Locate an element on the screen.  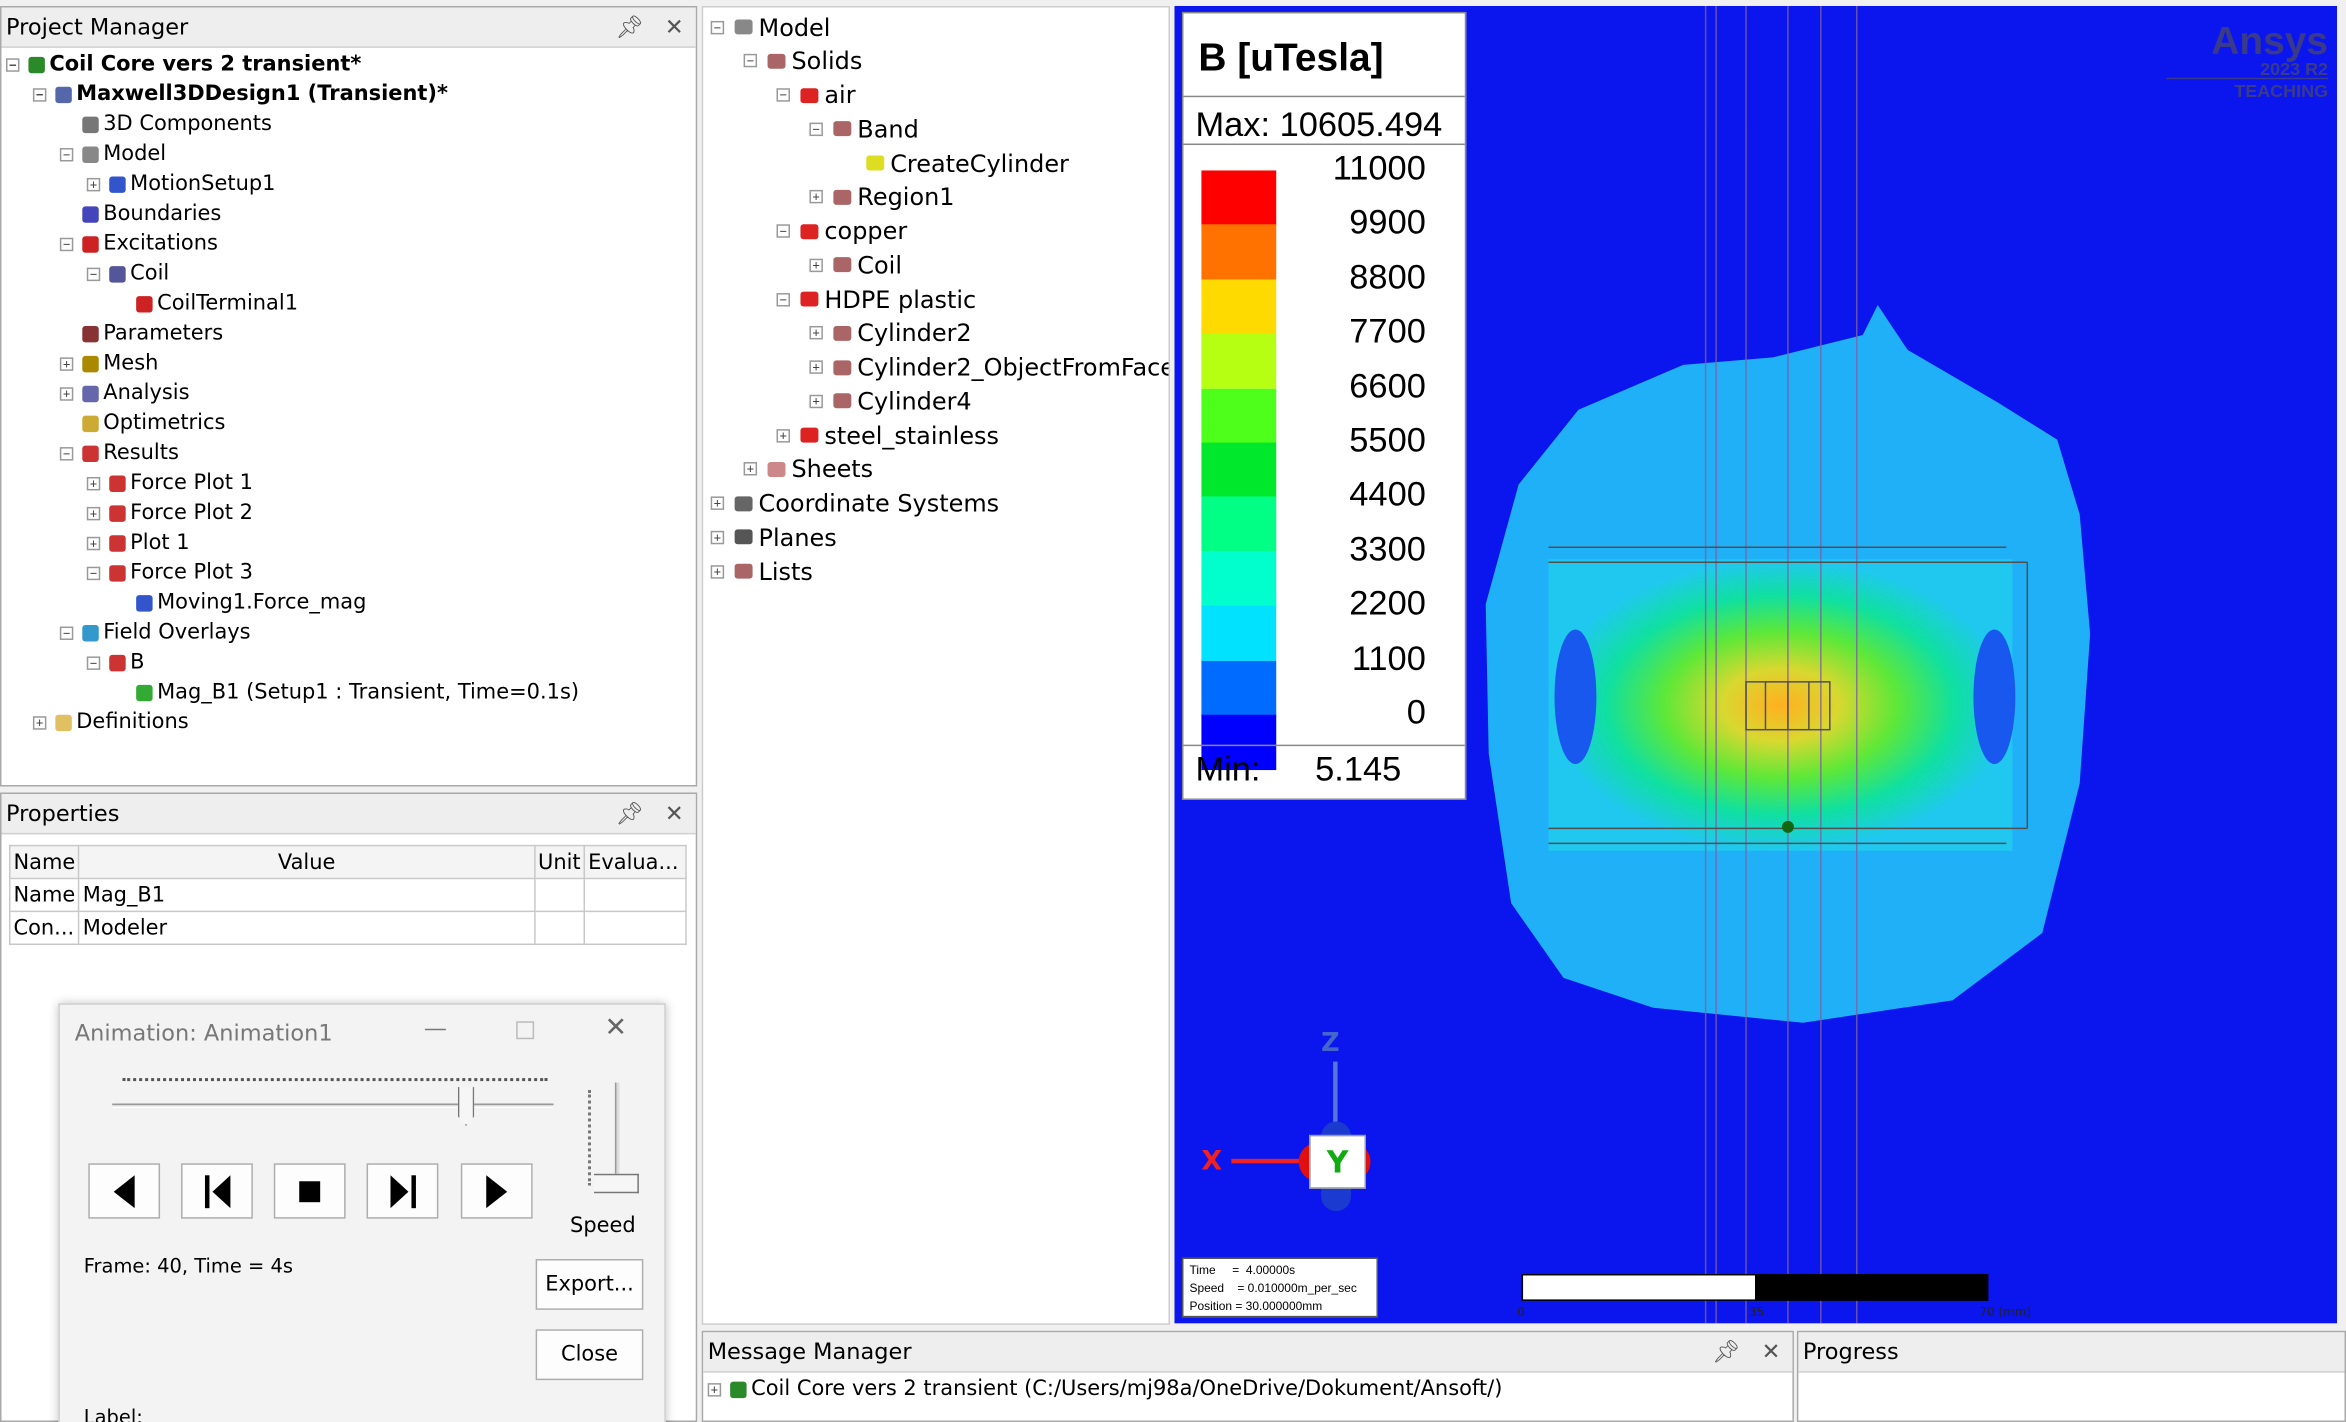
tree-item: +Mag_B1 (Setup1 : Transient, Time=0.1s) is located at coordinates (346, 692).